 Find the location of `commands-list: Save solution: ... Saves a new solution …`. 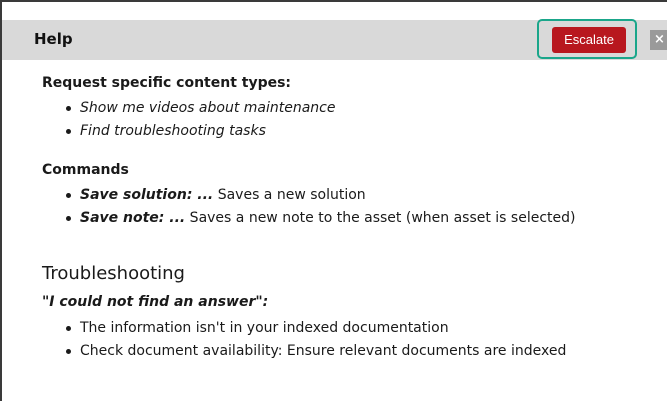

commands-list: Save solution: ... Saves a new solution … is located at coordinates (320, 207).